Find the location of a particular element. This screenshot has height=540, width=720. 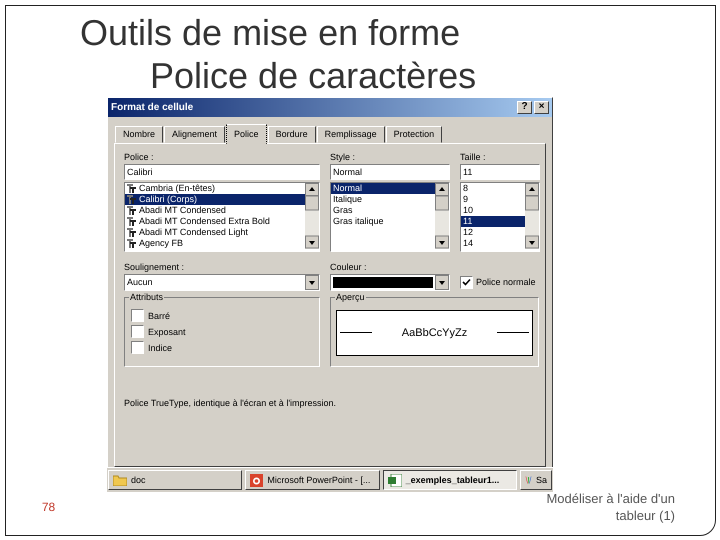

presentation-app-icon is located at coordinates (257, 480).